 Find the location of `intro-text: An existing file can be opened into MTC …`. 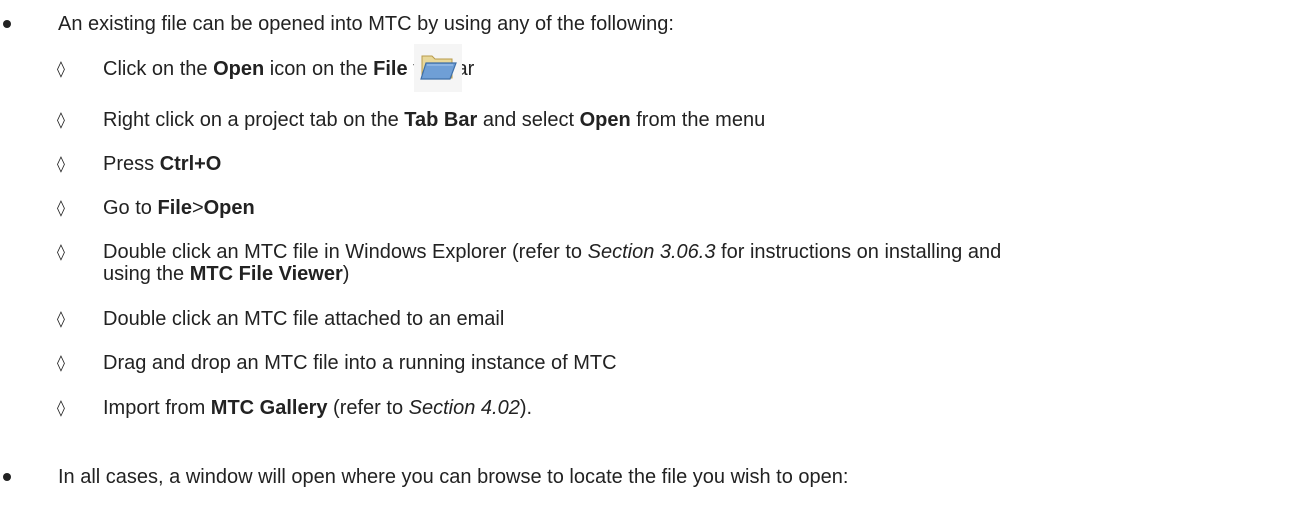

intro-text: An existing file can be opened into MTC … is located at coordinates (366, 24).